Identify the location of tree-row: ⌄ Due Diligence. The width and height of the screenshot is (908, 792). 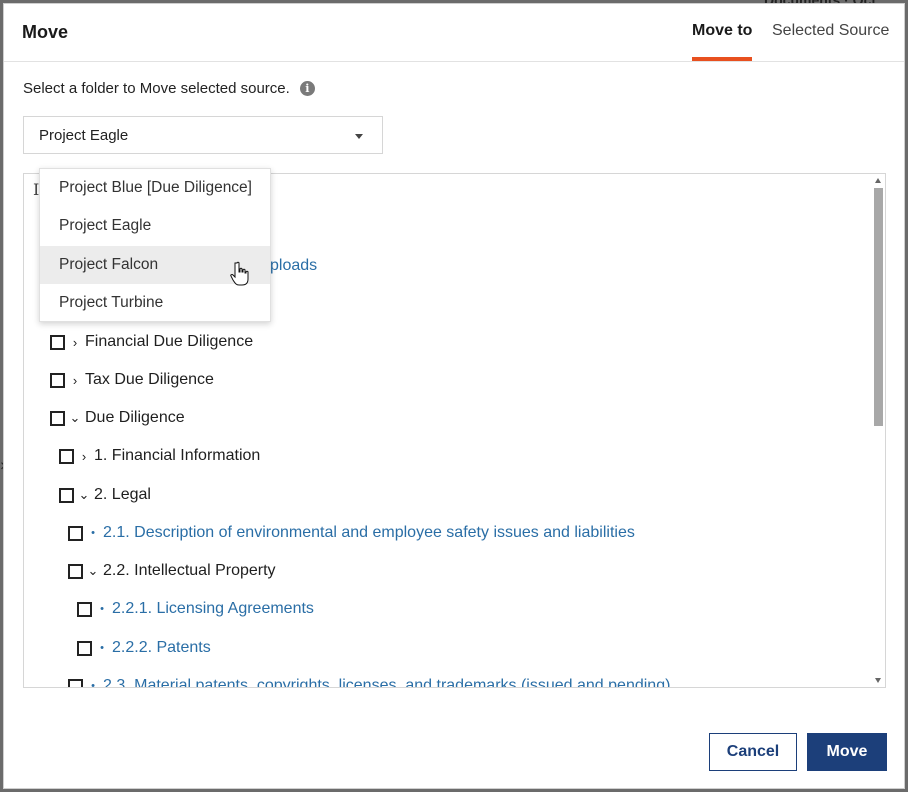
(117, 418).